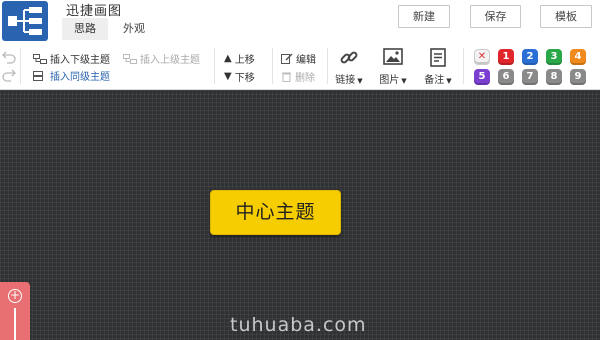  What do you see at coordinates (393, 56) in the screenshot?
I see `image-icon` at bounding box center [393, 56].